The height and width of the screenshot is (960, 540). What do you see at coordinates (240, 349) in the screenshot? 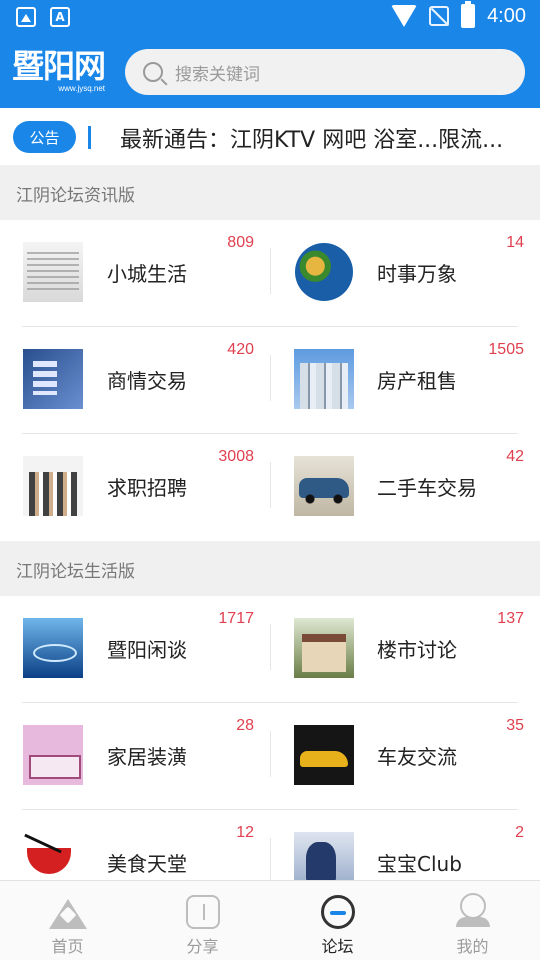
I see `post-count: 420` at bounding box center [240, 349].